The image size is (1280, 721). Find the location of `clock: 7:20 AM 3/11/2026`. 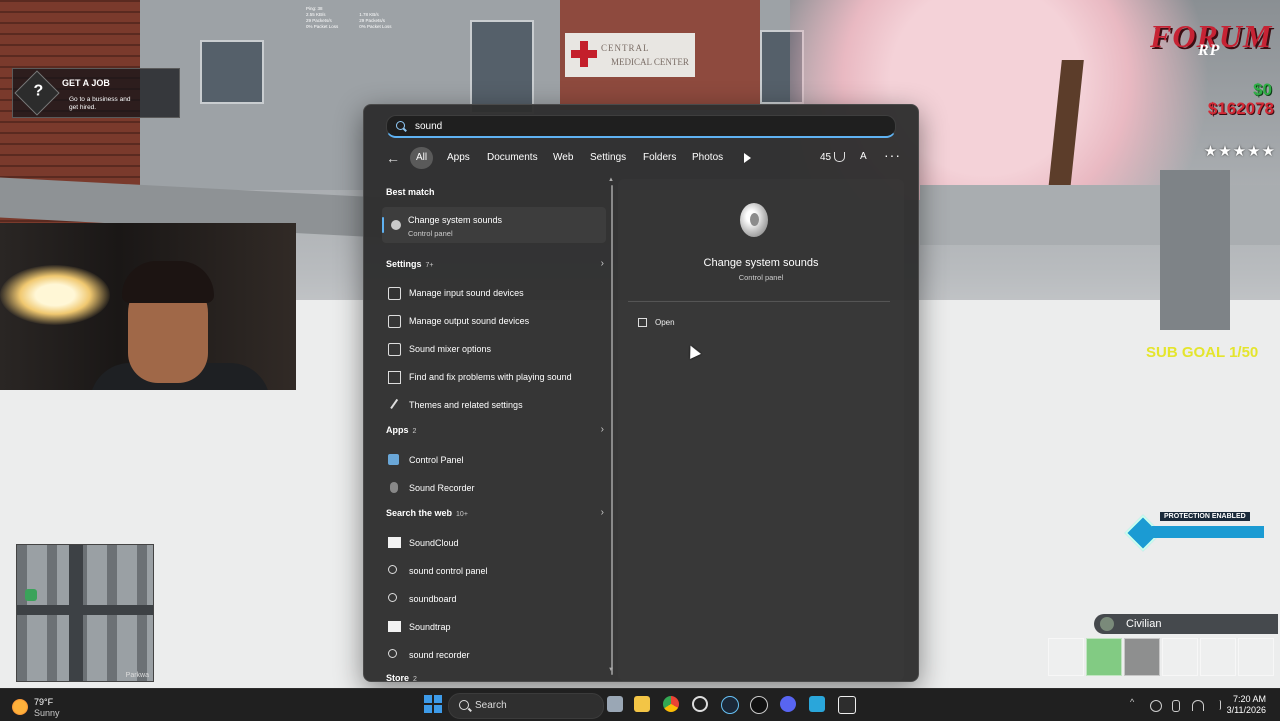

clock: 7:20 AM 3/11/2026 is located at coordinates (1246, 705).